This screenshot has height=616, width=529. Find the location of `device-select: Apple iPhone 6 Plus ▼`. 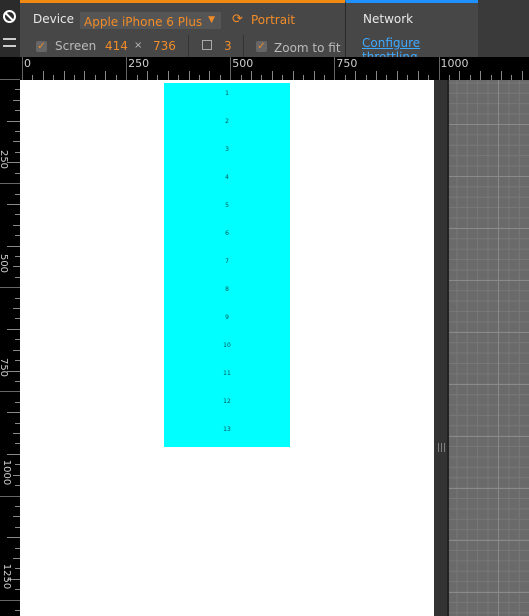

device-select: Apple iPhone 6 Plus ▼ is located at coordinates (150, 20).